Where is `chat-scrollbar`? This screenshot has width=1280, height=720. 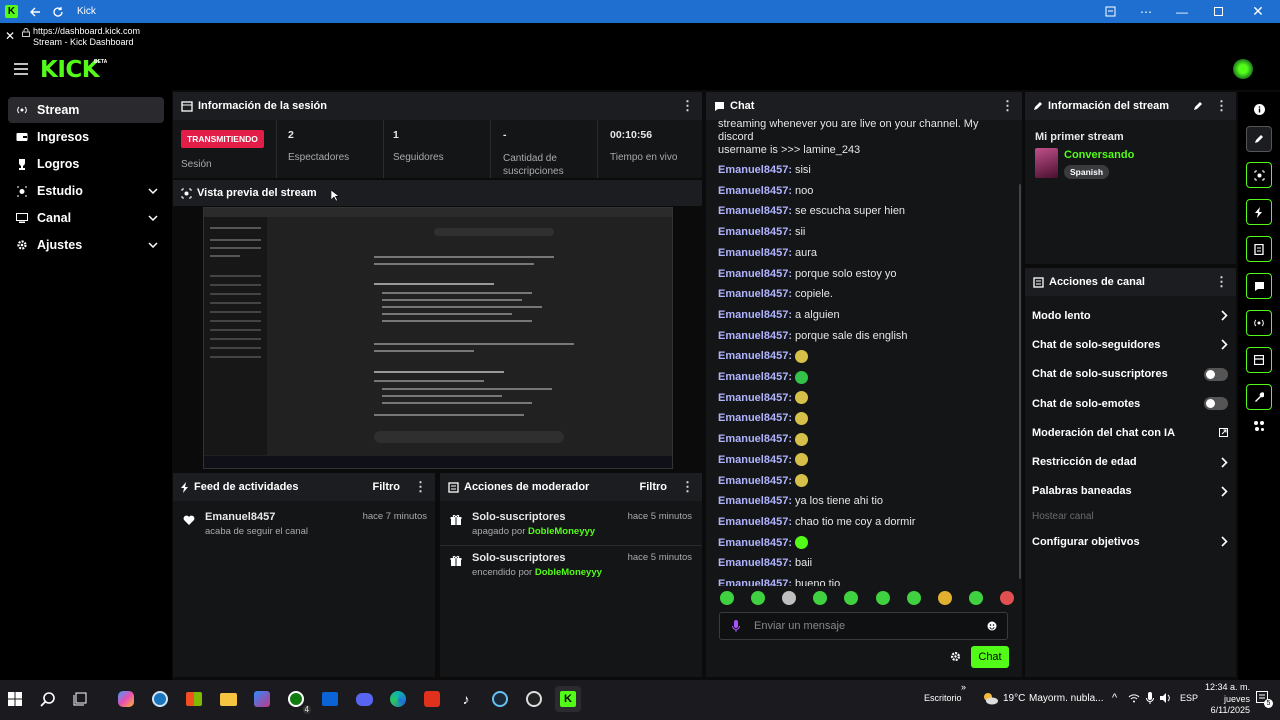 chat-scrollbar is located at coordinates (1020, 381).